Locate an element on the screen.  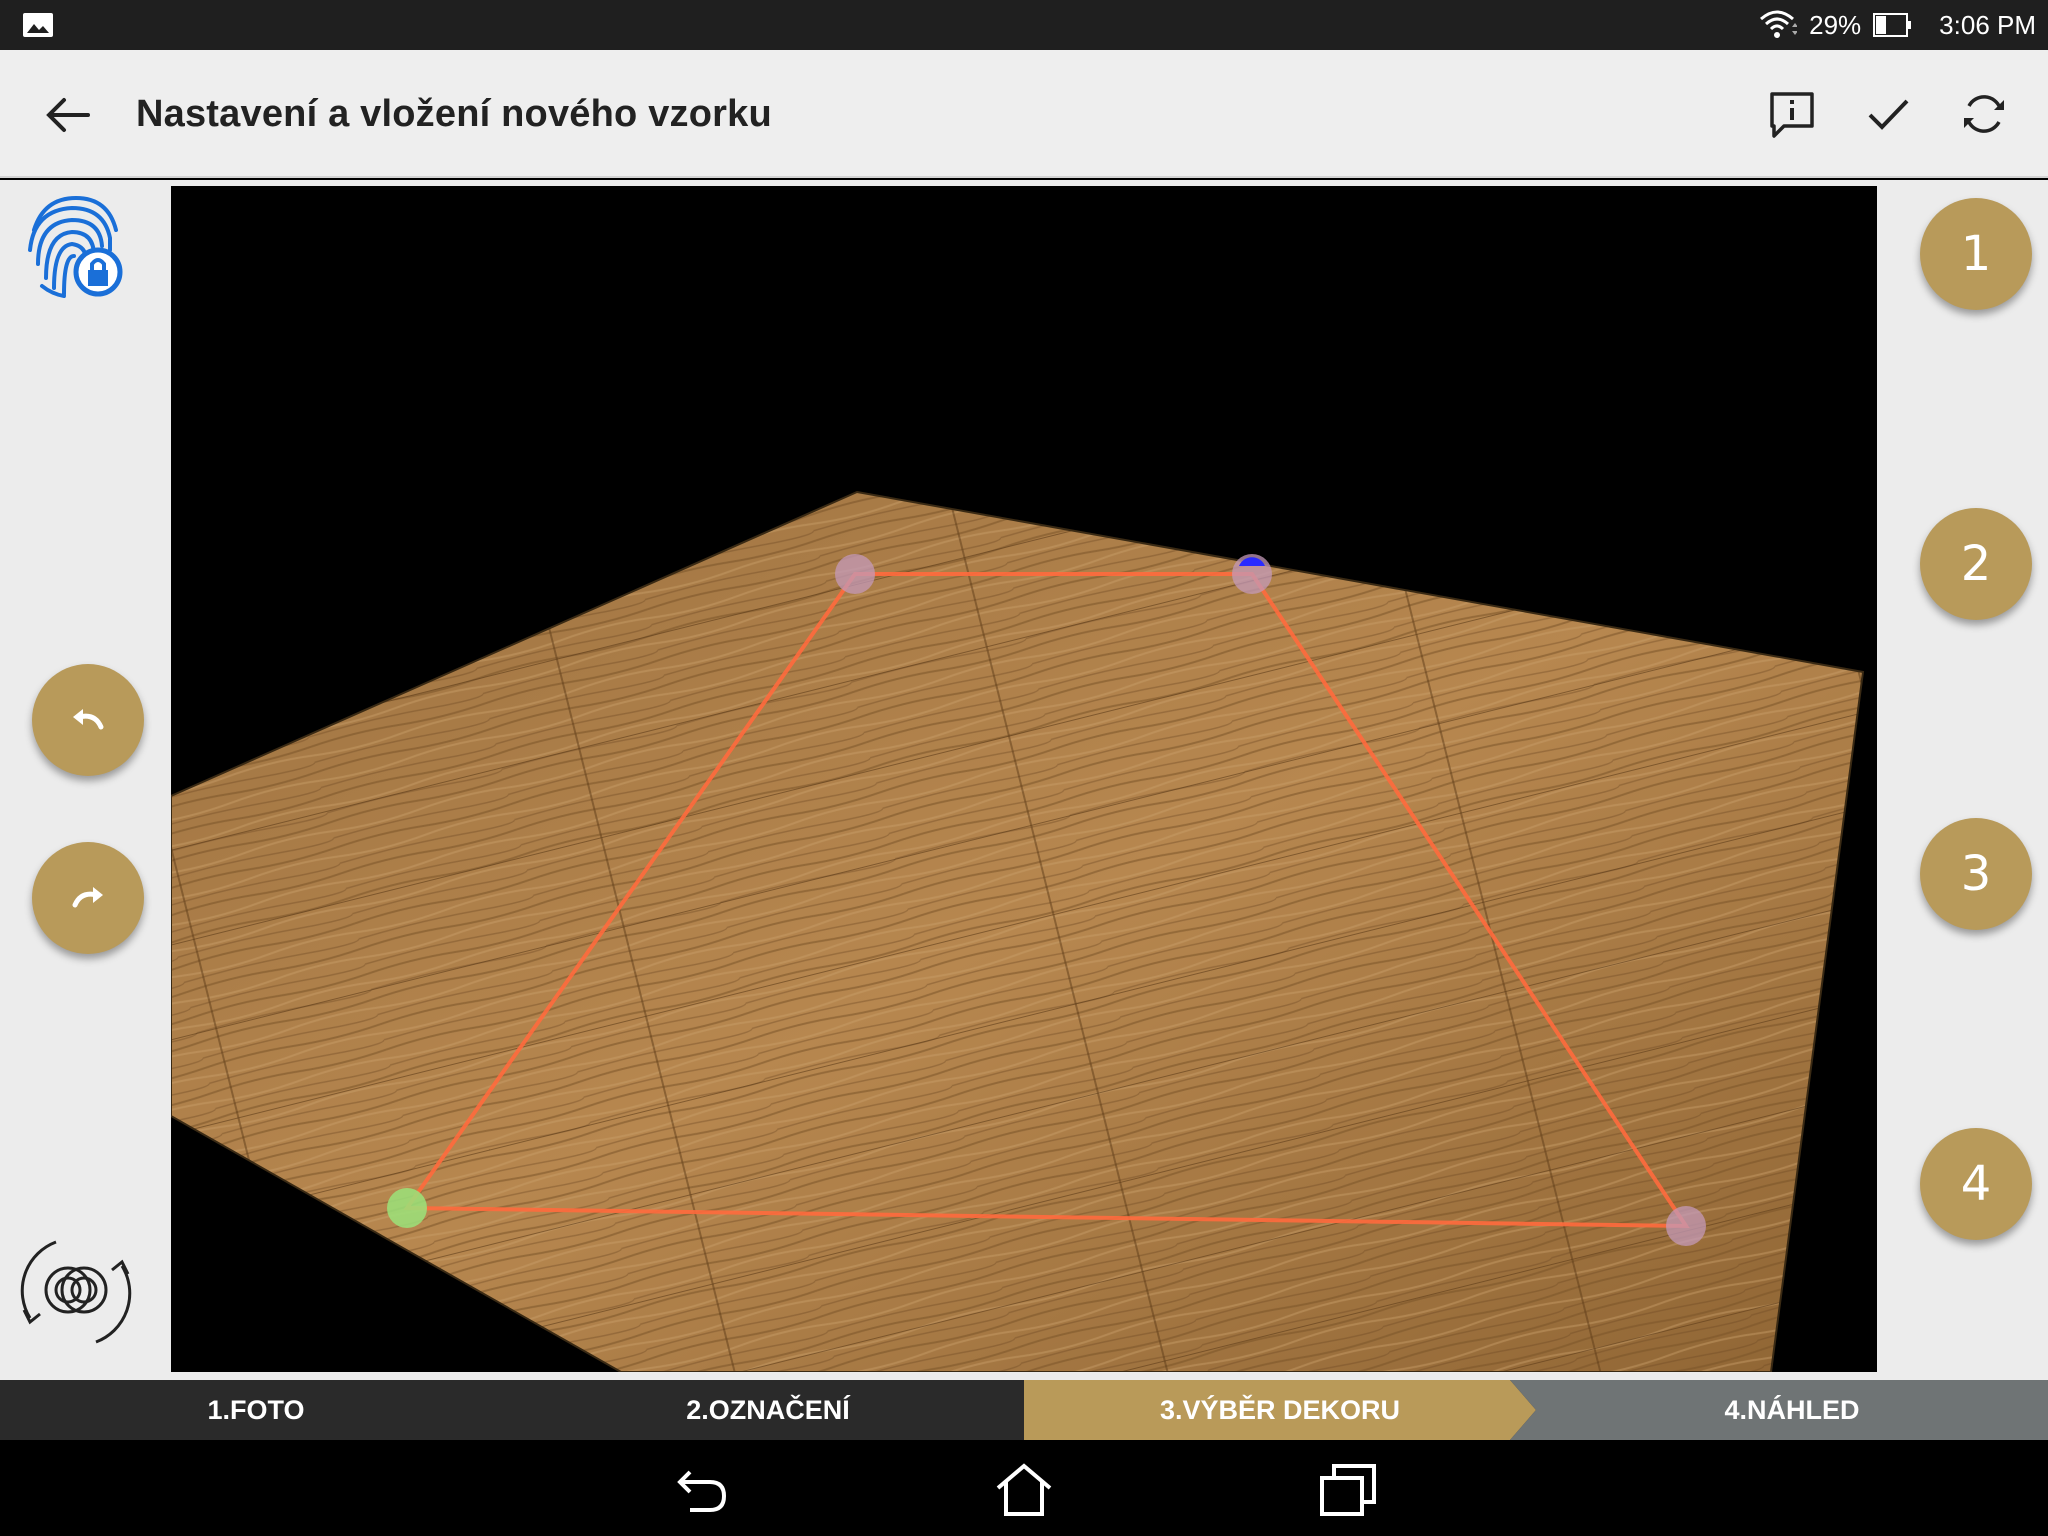
redo-icon is located at coordinates (87, 897).